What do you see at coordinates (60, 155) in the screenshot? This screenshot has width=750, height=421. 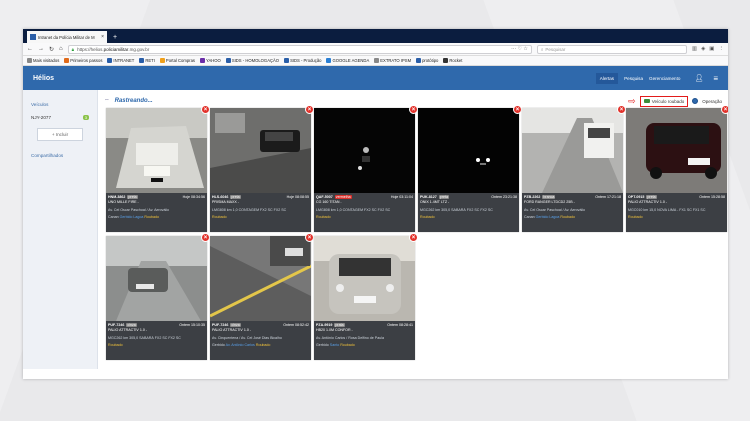 I see `sidebar-compartilhados: Compartilhados` at bounding box center [60, 155].